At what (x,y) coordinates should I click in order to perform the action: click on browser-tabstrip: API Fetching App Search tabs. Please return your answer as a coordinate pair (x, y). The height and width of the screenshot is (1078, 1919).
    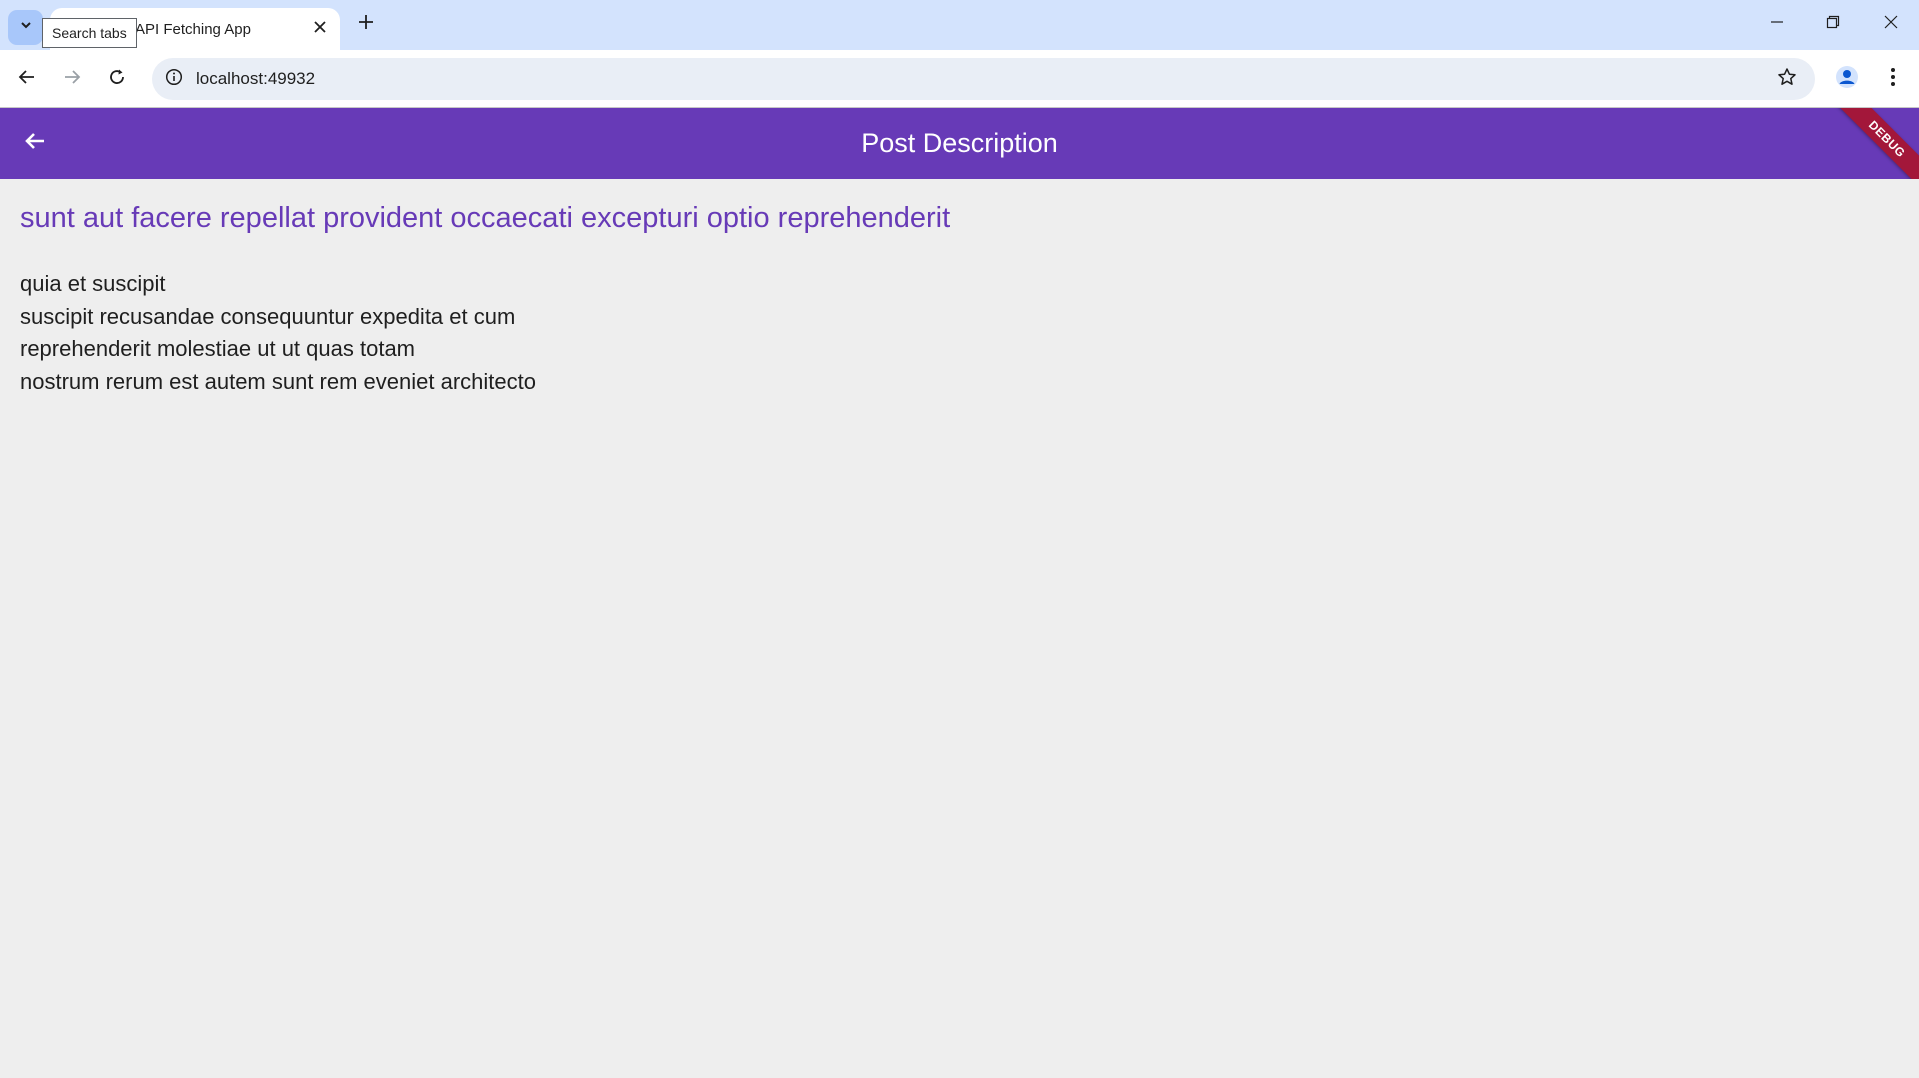
    Looking at the image, I should click on (959, 25).